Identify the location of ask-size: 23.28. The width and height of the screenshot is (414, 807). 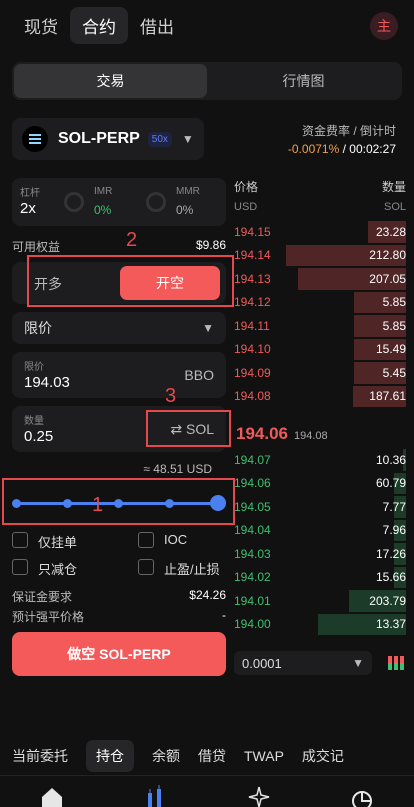
(390, 231).